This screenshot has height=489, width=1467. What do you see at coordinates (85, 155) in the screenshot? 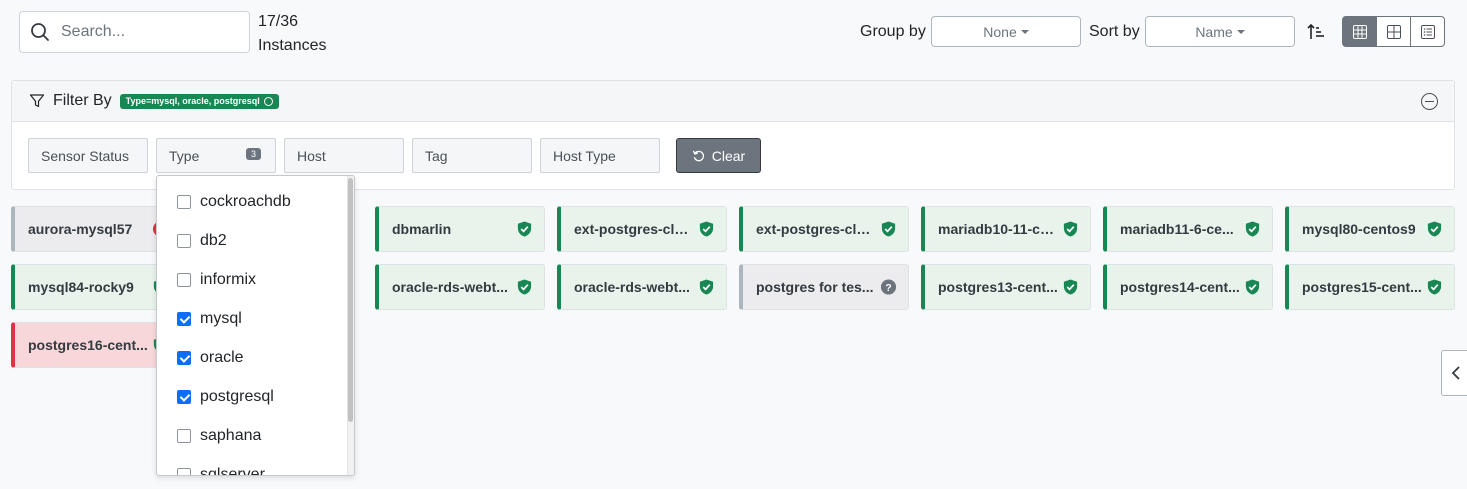
I see `sensor-status-label: Sensor Status` at bounding box center [85, 155].